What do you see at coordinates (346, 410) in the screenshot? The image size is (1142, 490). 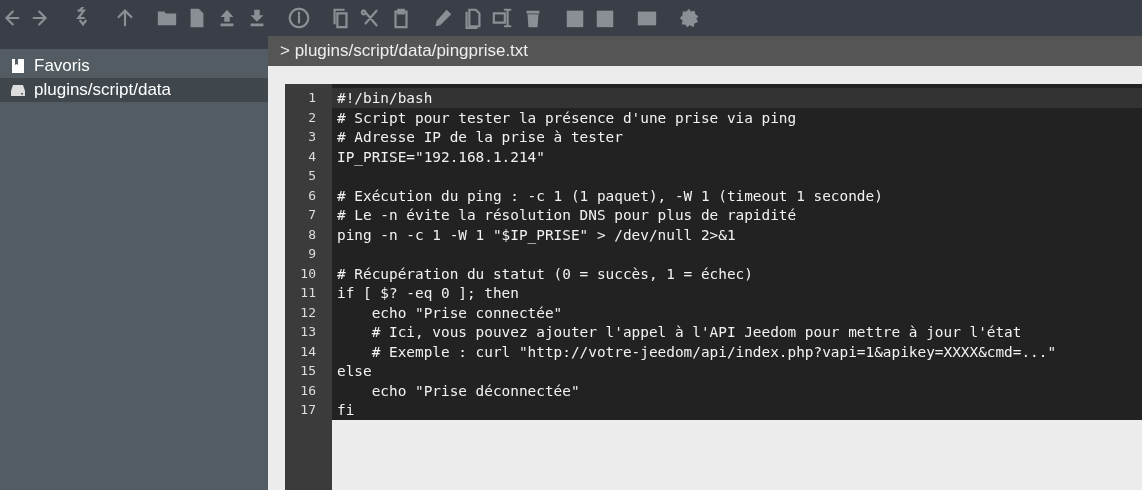 I see `code-line: fi` at bounding box center [346, 410].